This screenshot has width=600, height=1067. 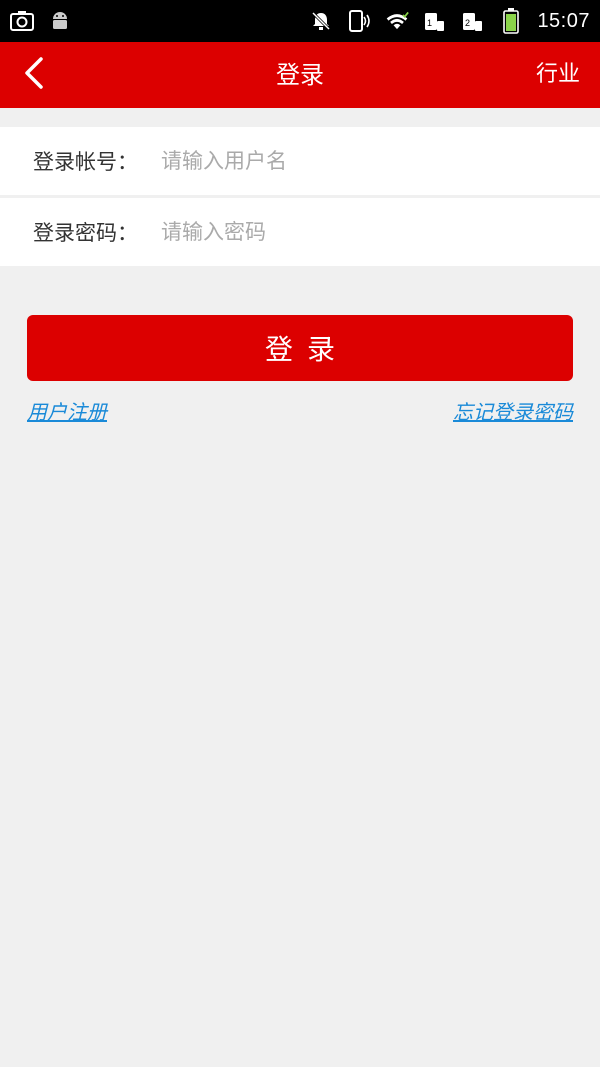 What do you see at coordinates (85, 233) in the screenshot?
I see `password-label: 登录密码：` at bounding box center [85, 233].